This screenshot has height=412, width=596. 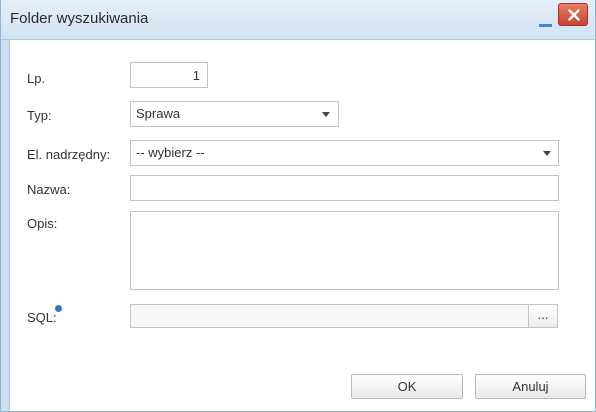 What do you see at coordinates (329, 316) in the screenshot?
I see `sql-input` at bounding box center [329, 316].